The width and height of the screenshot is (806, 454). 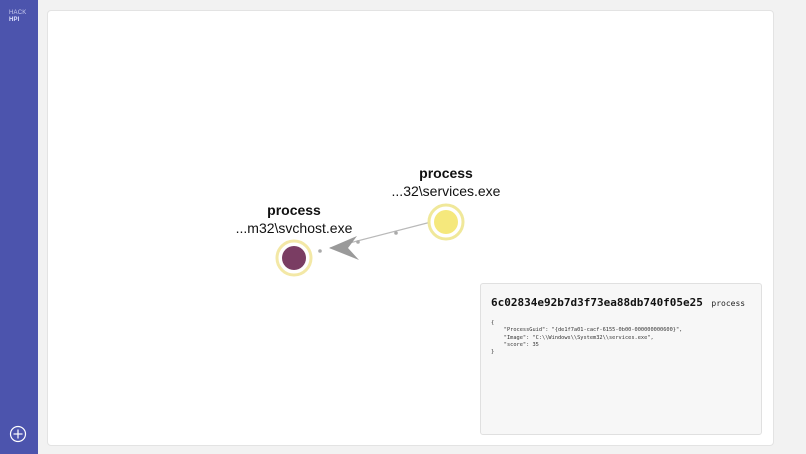 I want to click on node-label-svchost: process ...m32\svchost.exe, so click(x=294, y=219).